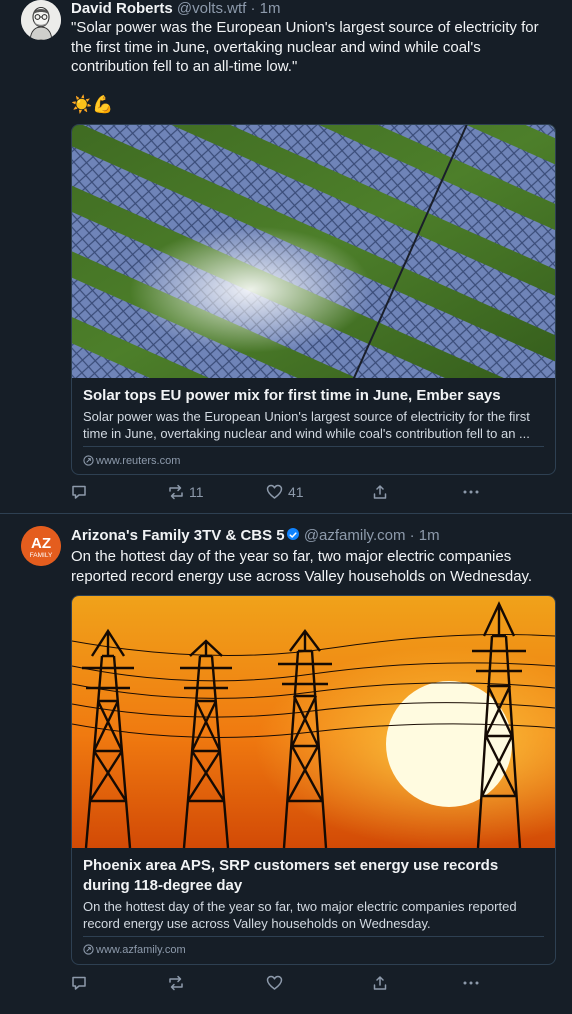 This screenshot has width=572, height=1014. I want to click on avatar: AZ FAMILY, so click(41, 546).